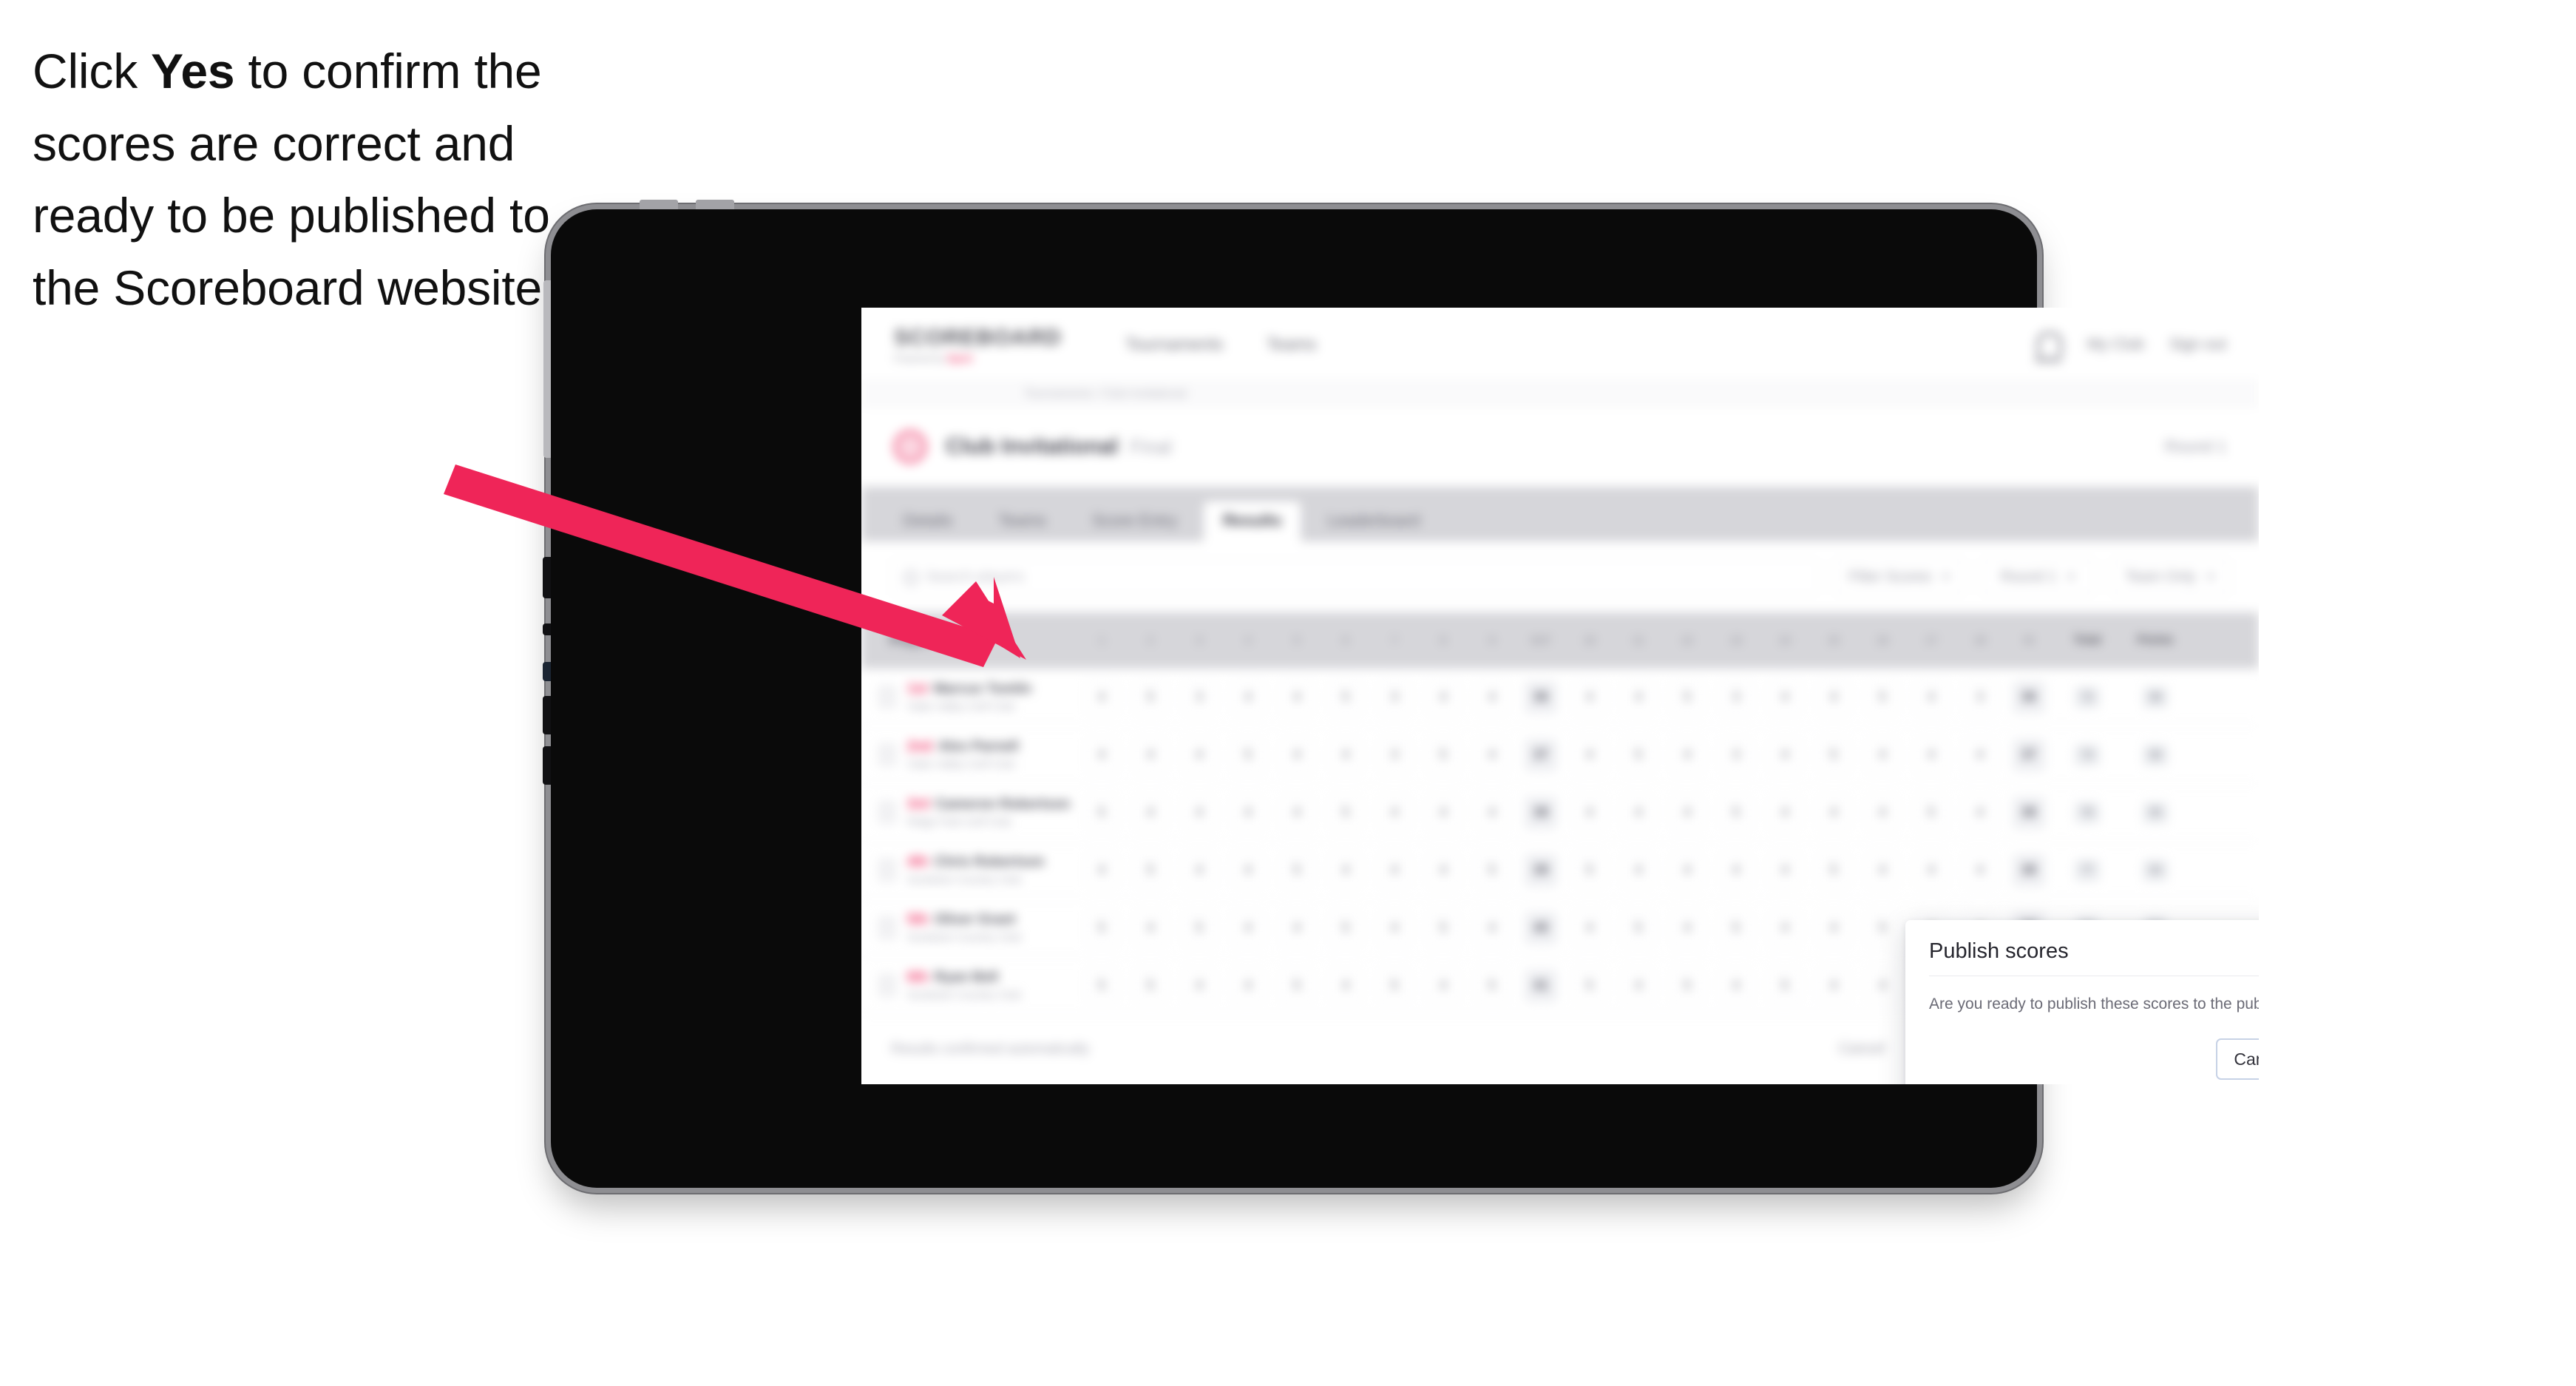 The height and width of the screenshot is (1386, 2576). What do you see at coordinates (1252, 521) in the screenshot?
I see `tab-results: Results` at bounding box center [1252, 521].